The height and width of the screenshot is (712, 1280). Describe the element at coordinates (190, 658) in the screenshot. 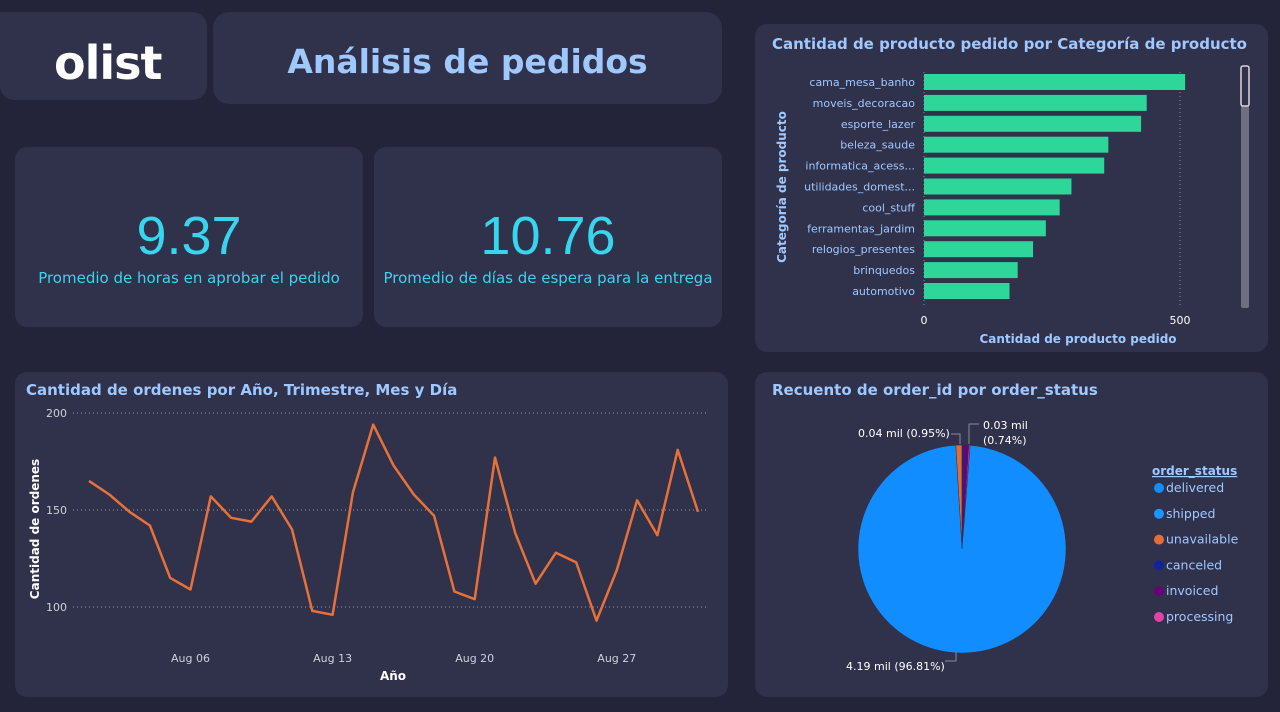

I see `line-x-tick-label: Aug 06` at that location.